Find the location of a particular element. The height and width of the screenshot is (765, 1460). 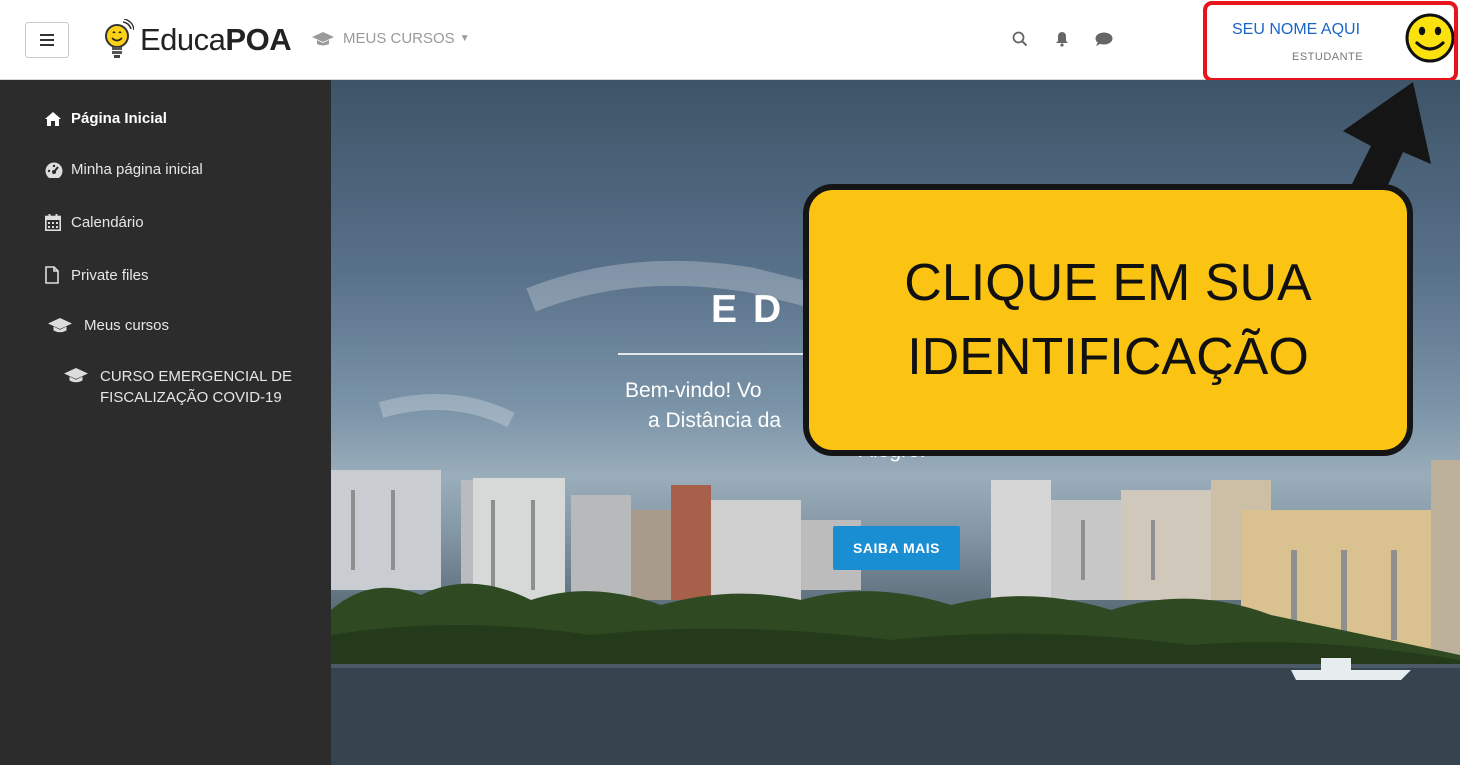

my-courses-label: MEUS CURSOS is located at coordinates (399, 38).